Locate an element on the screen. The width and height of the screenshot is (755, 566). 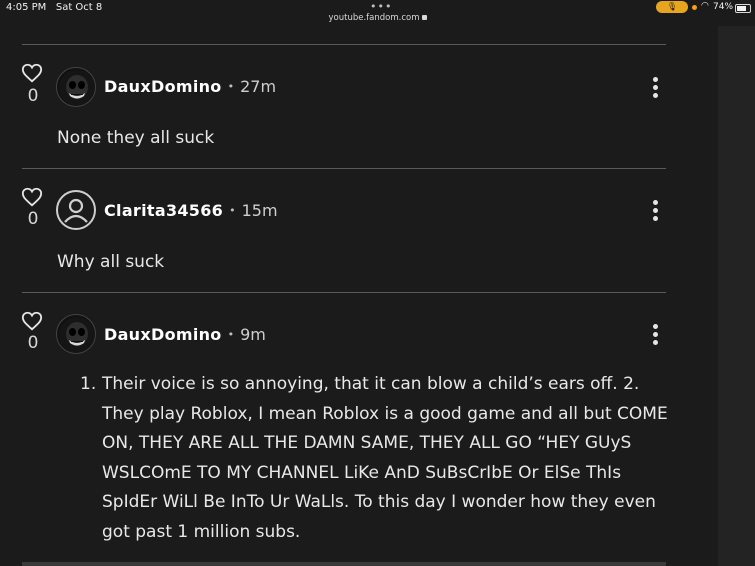
wifi-icon: ◠ is located at coordinates (705, 6).